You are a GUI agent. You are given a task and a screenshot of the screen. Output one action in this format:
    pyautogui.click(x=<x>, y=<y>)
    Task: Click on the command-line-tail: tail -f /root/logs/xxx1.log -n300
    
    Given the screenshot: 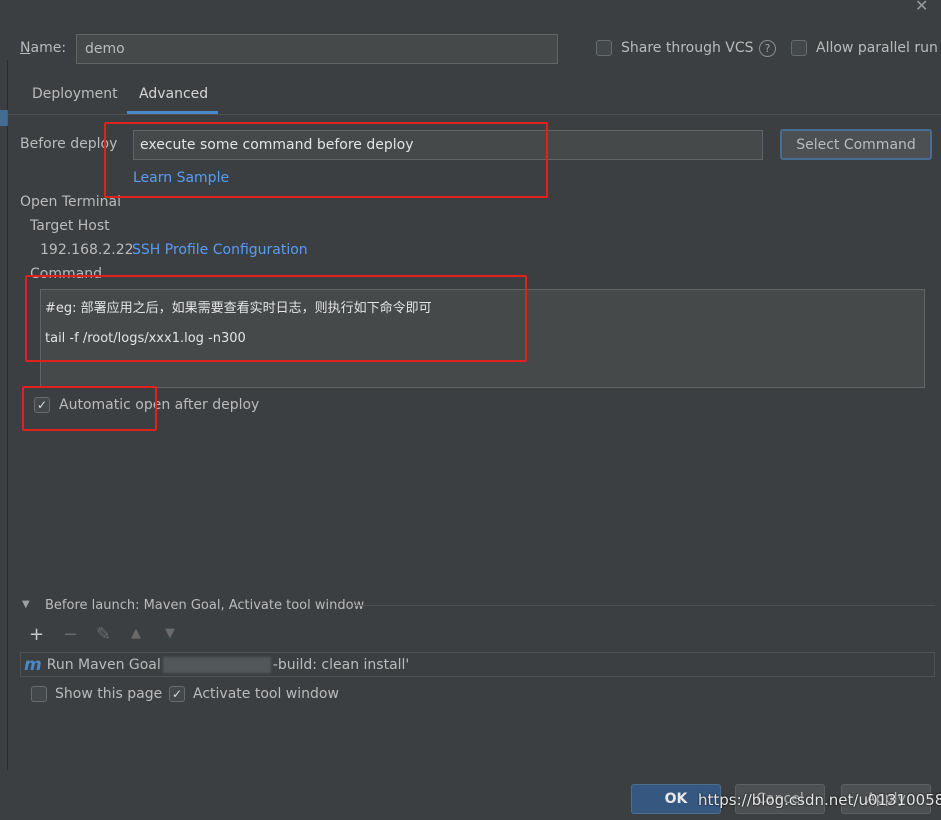 What is the action you would take?
    pyautogui.click(x=145, y=338)
    